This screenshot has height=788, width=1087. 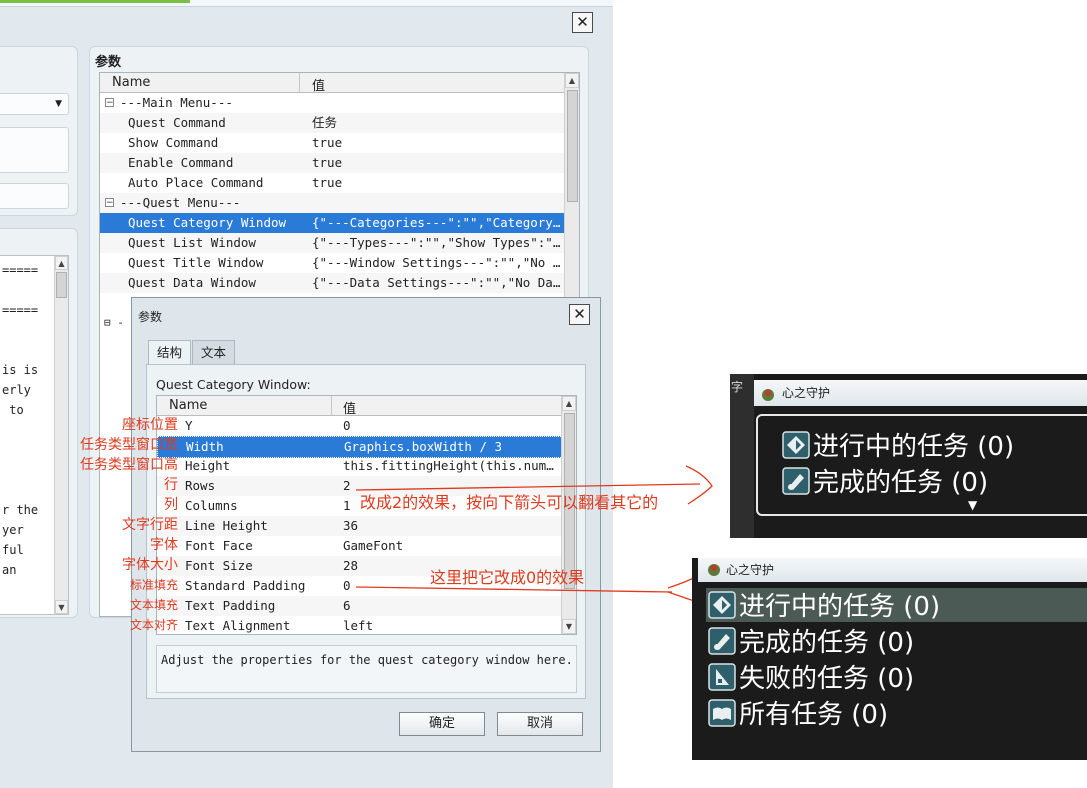 What do you see at coordinates (742, 456) in the screenshot?
I see `preview-edge: 字` at bounding box center [742, 456].